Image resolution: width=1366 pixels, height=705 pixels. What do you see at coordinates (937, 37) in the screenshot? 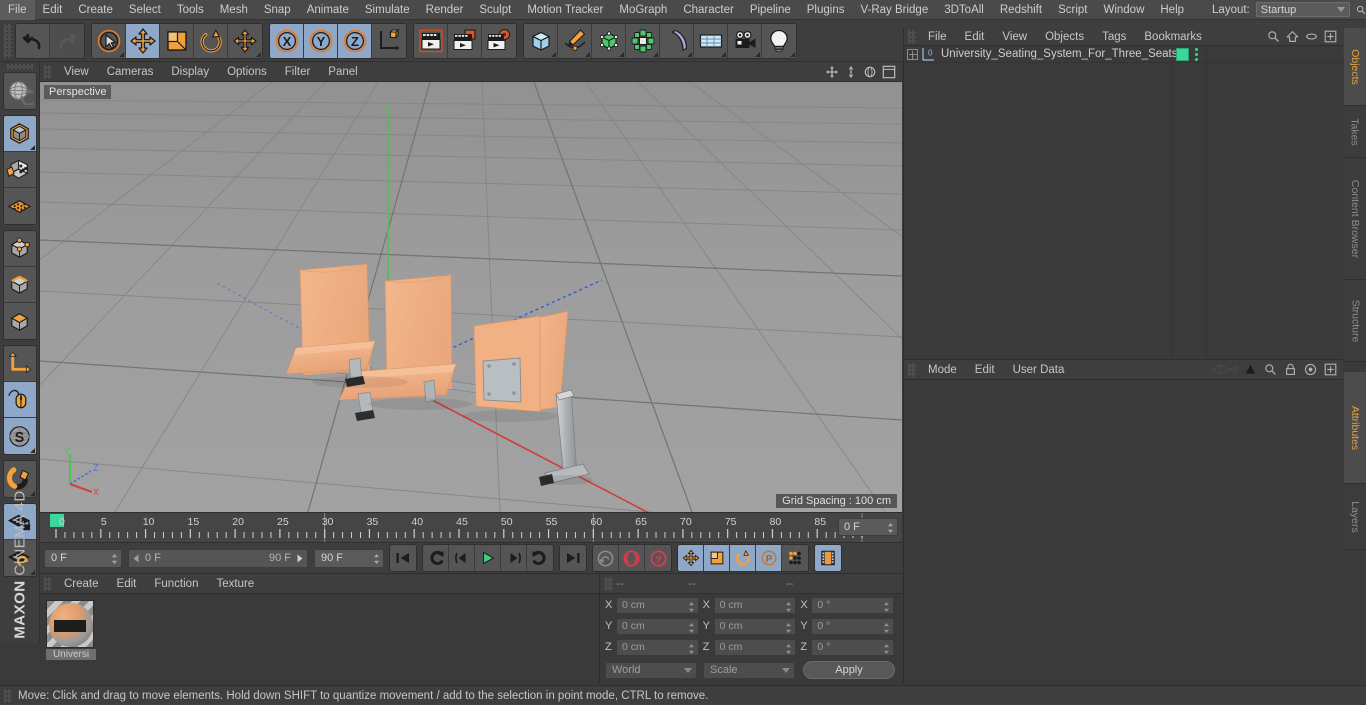
I see `object-menu-file: File` at bounding box center [937, 37].